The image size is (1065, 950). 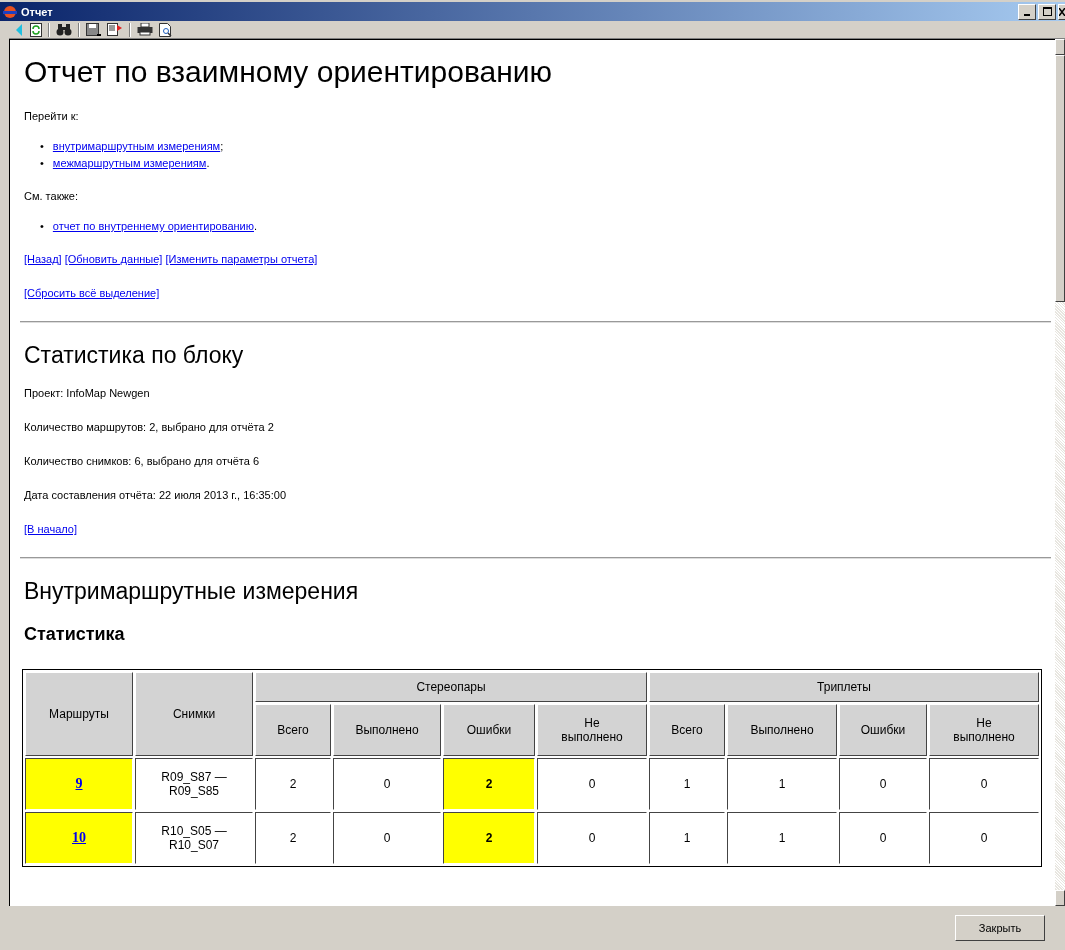 I want to click on section-heading: Внутримаршрутные измерения, so click(x=192, y=591).